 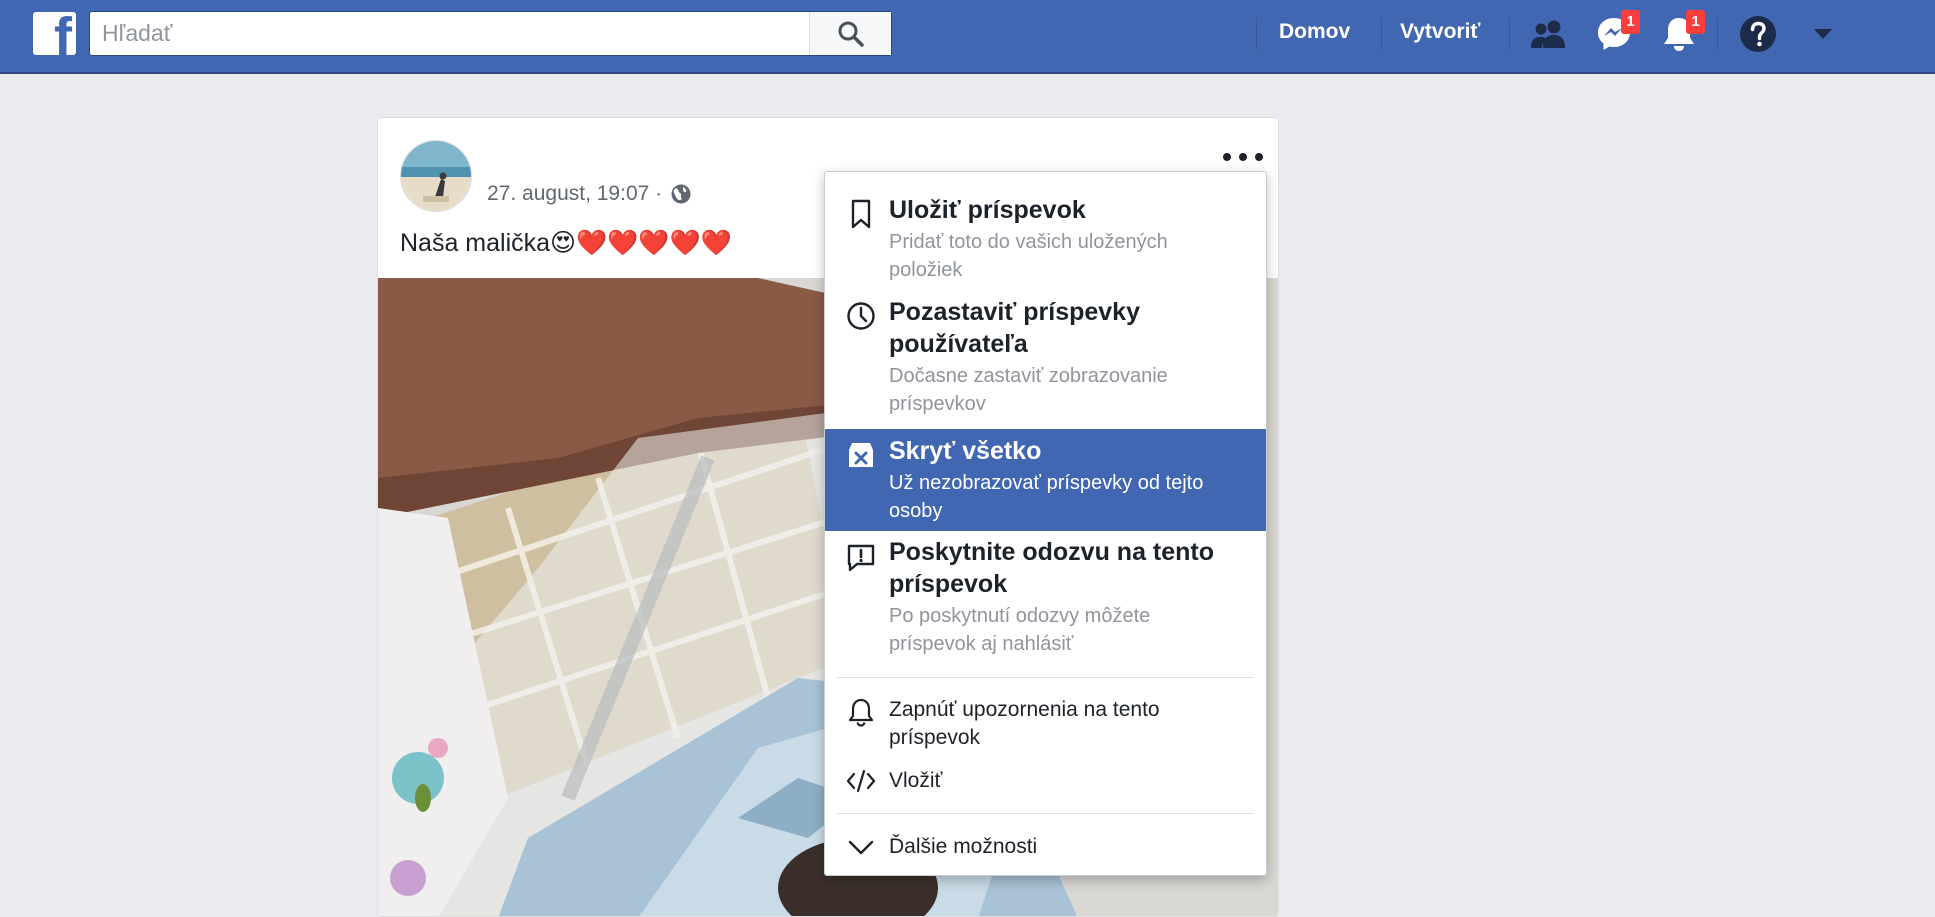 I want to click on search-icon, so click(x=851, y=34).